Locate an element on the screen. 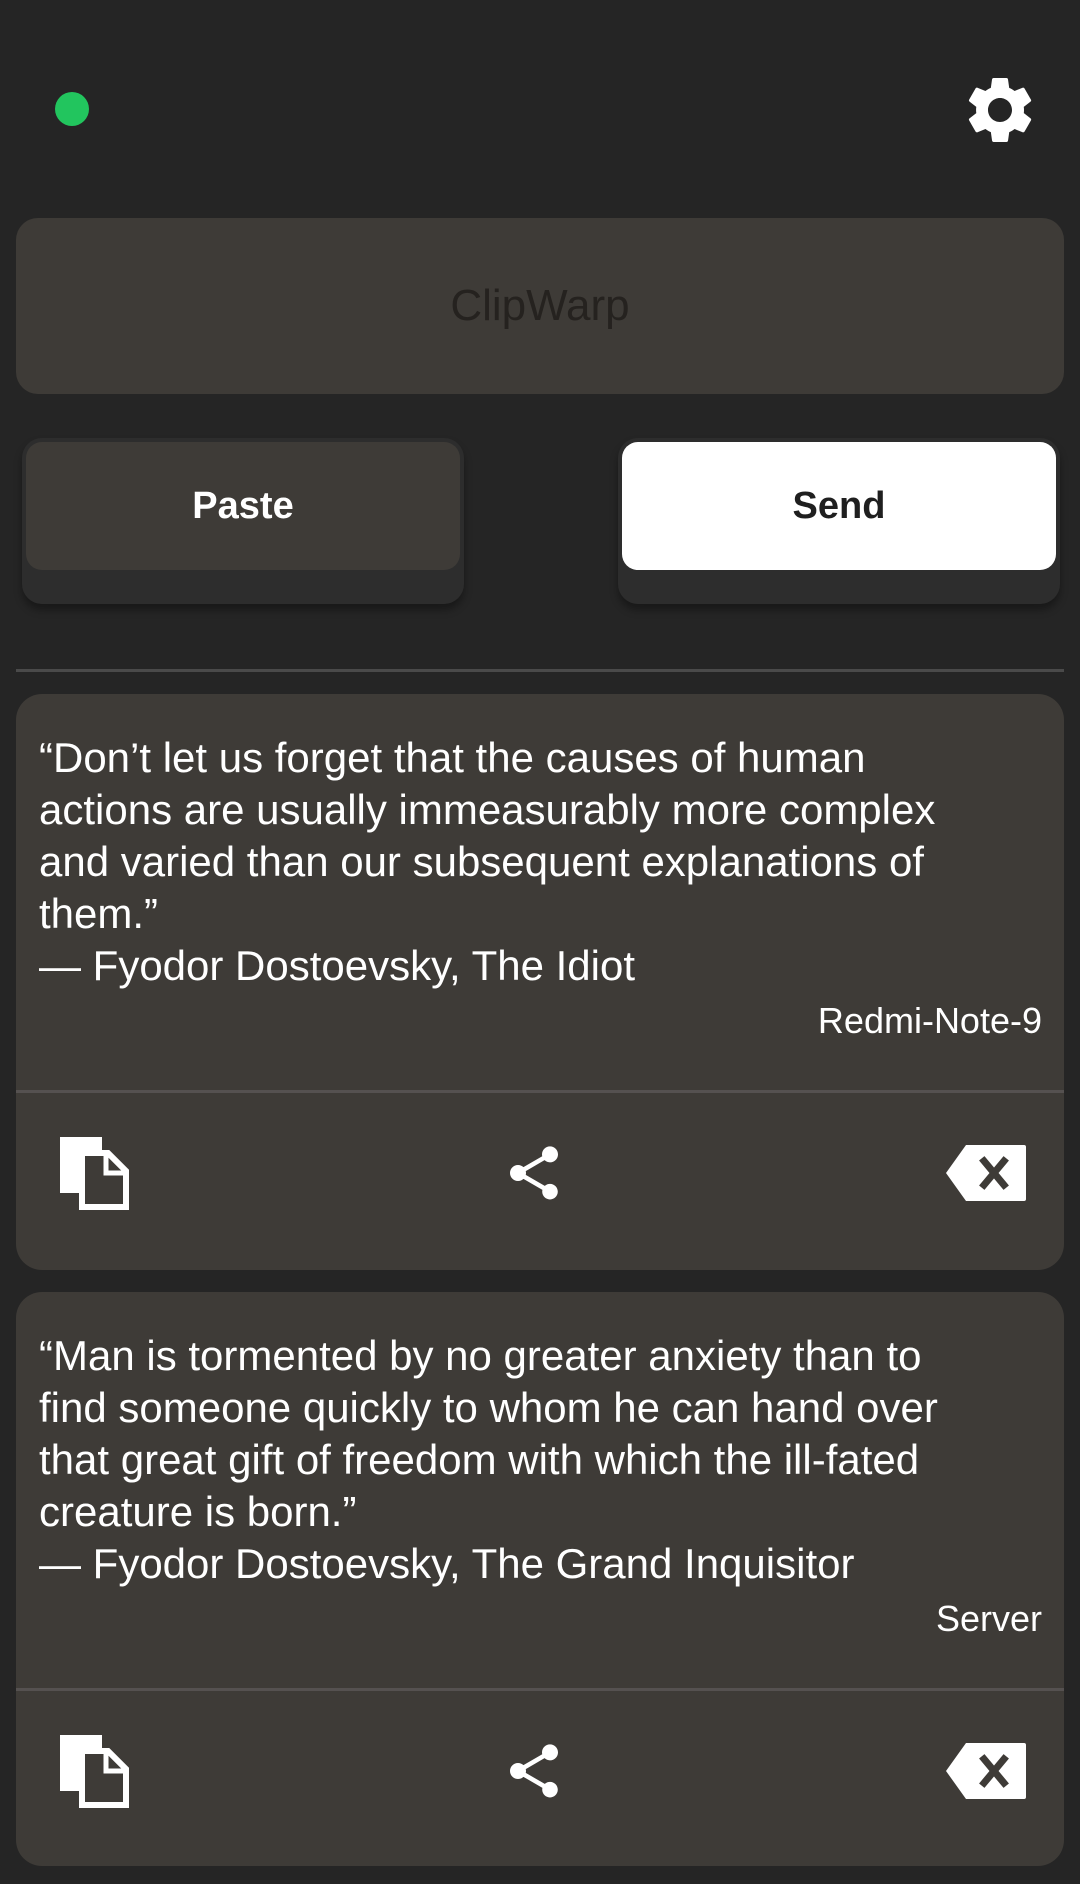  paste-button-frame: Paste is located at coordinates (243, 521).